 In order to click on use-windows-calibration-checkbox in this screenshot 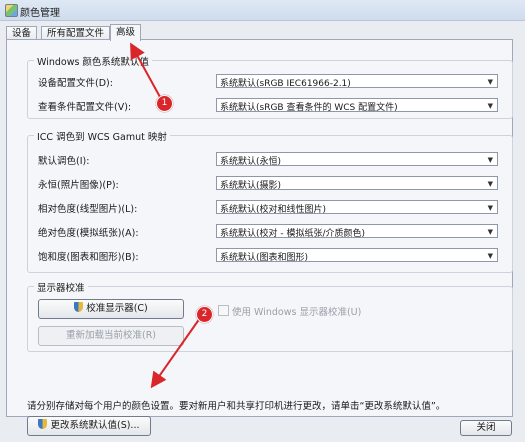, I will do `click(223, 310)`.